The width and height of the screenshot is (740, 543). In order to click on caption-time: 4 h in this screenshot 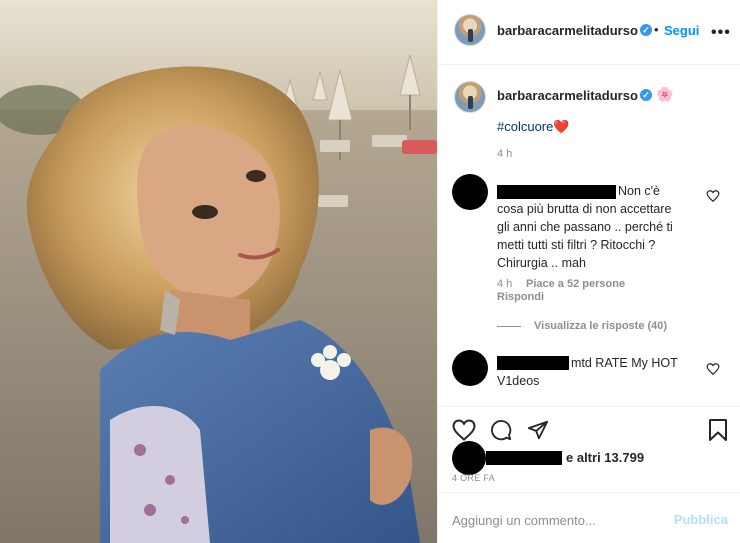, I will do `click(504, 154)`.